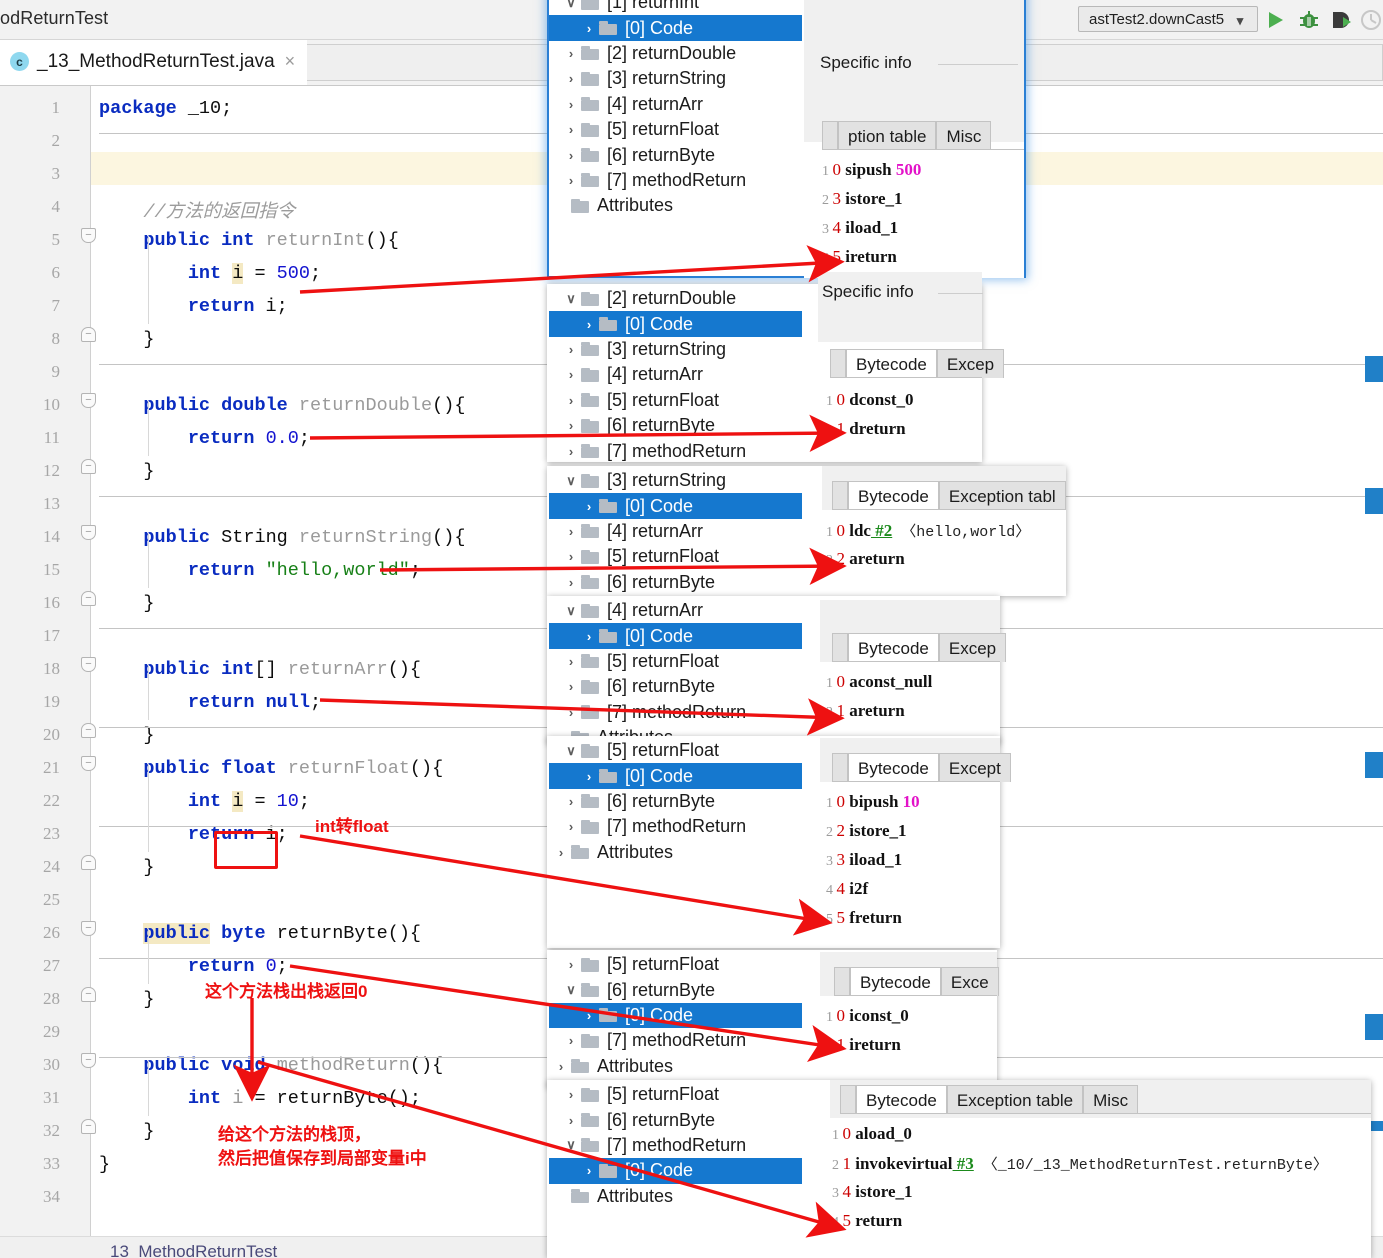 This screenshot has width=1383, height=1258. Describe the element at coordinates (1111, 1099) in the screenshot. I see `tab-misc: Misc` at that location.